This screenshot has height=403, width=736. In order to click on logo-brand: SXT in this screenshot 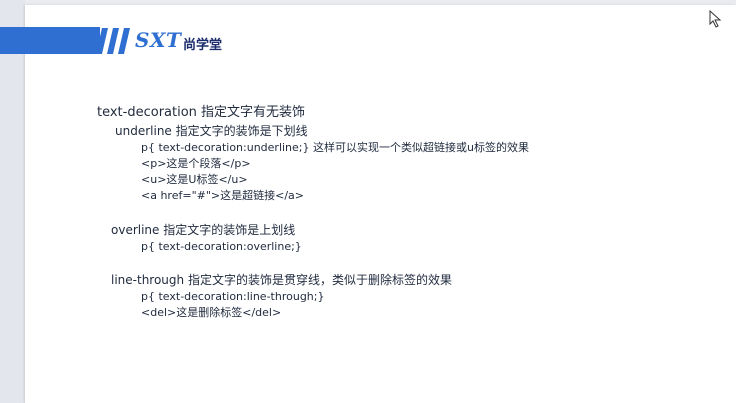, I will do `click(158, 40)`.